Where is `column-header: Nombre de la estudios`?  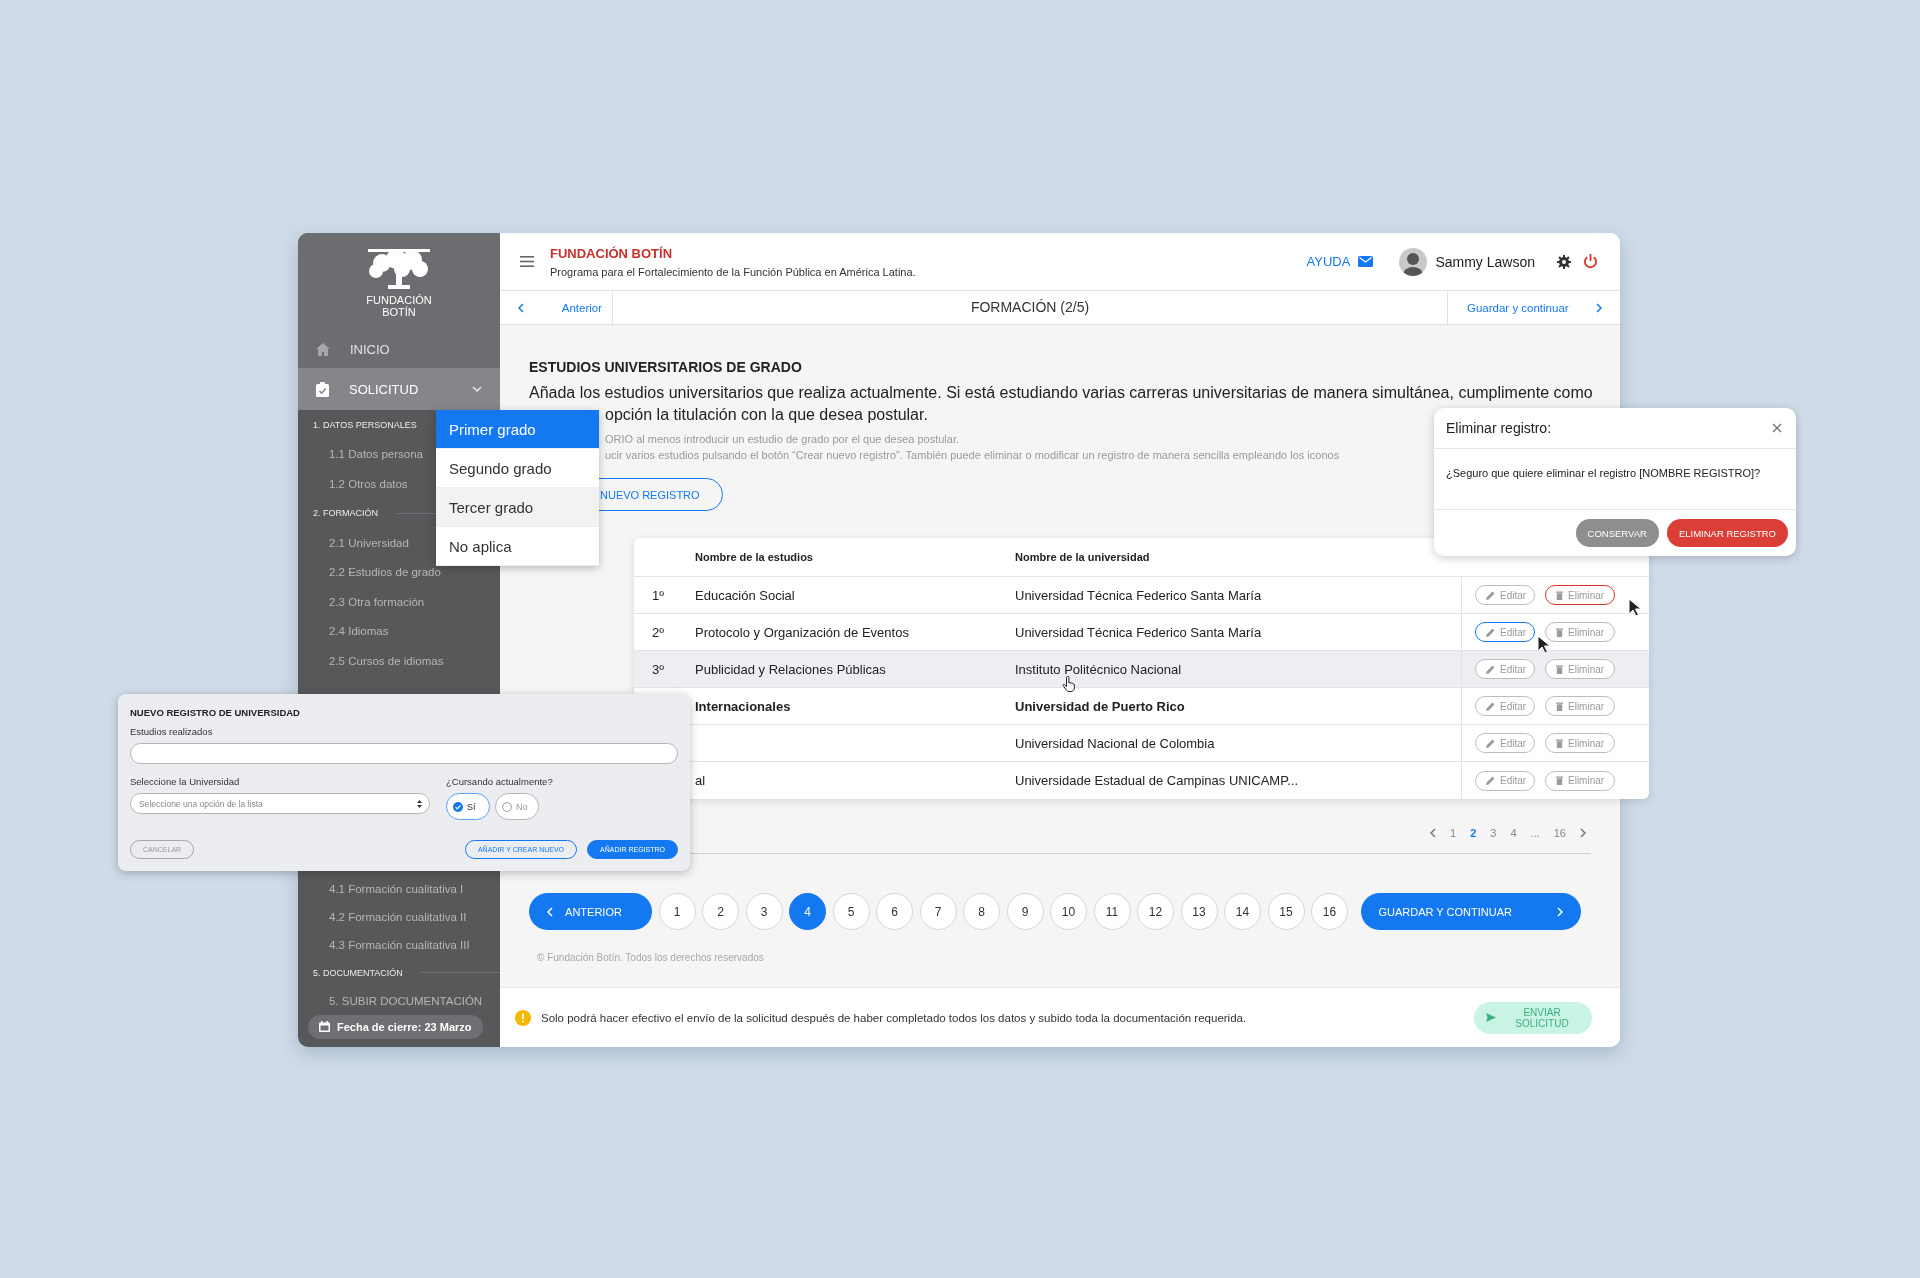 column-header: Nombre de la estudios is located at coordinates (754, 557).